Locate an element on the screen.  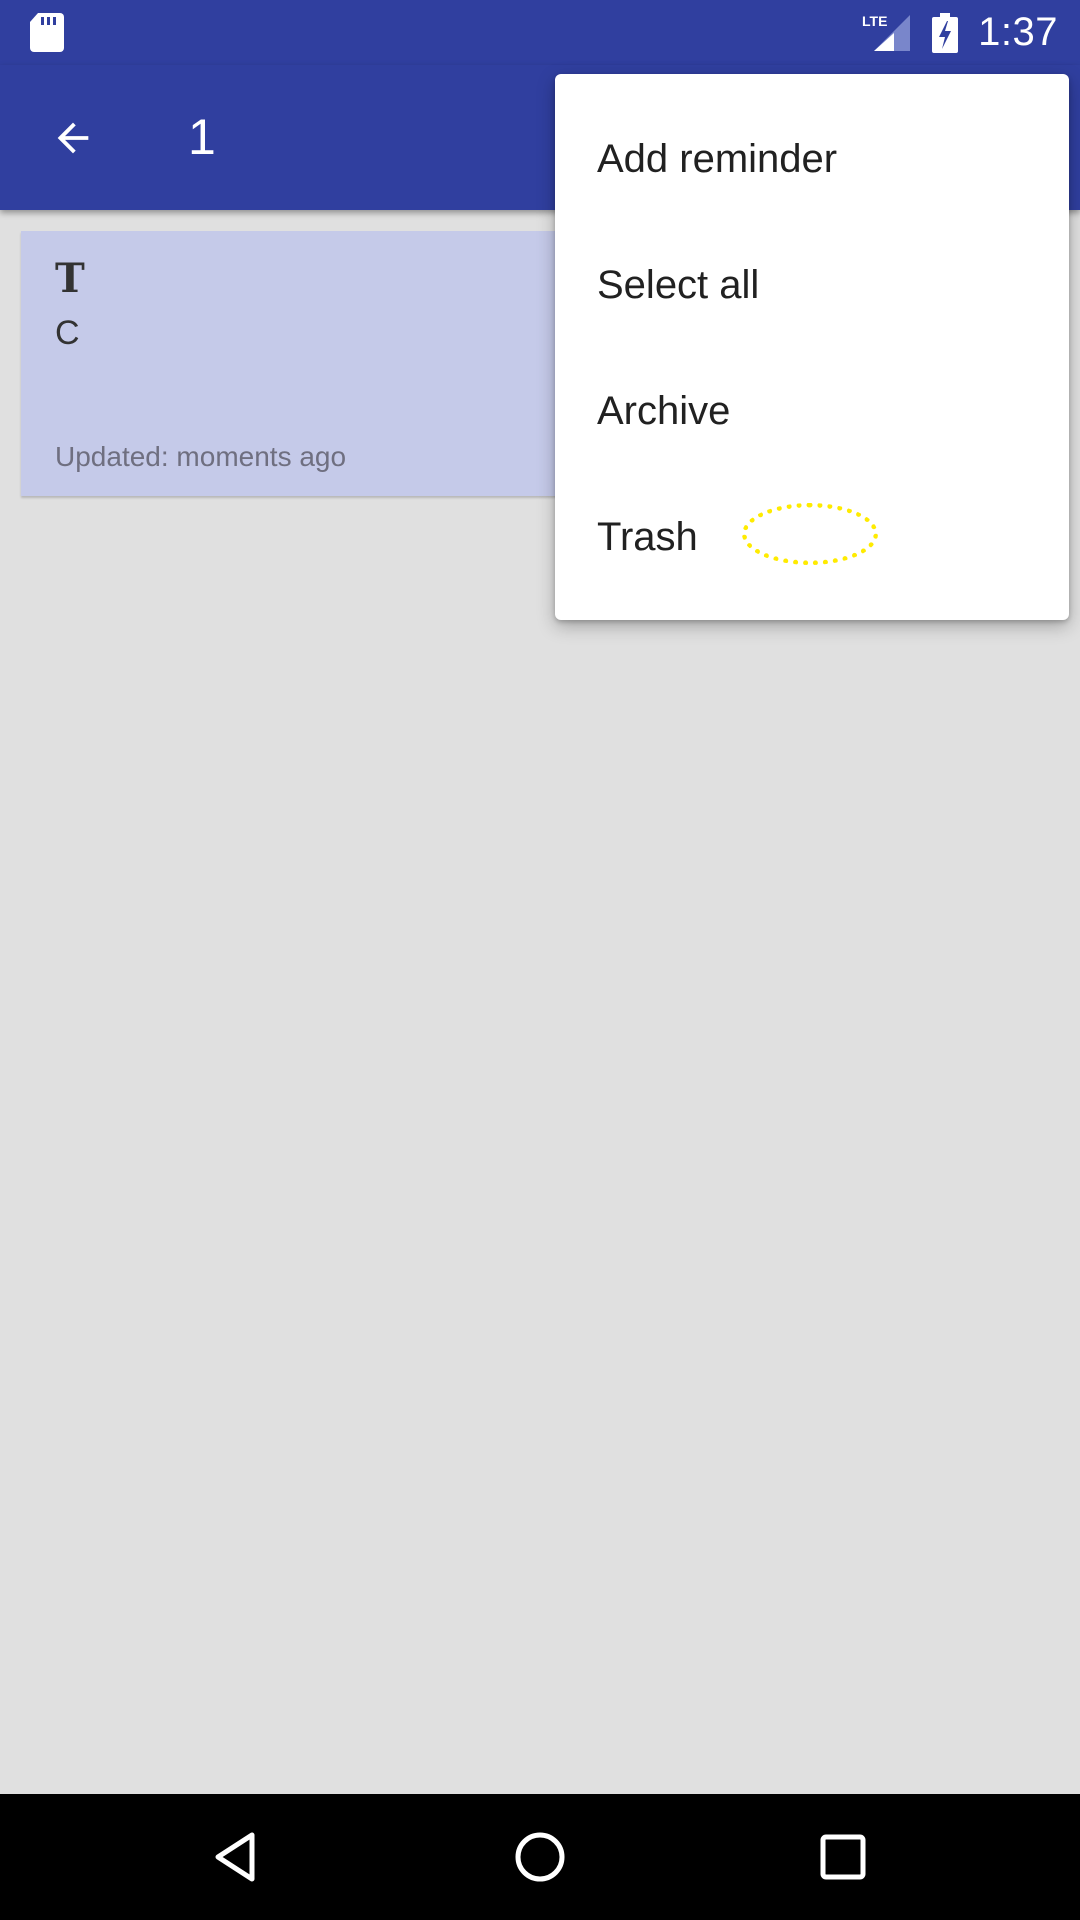
nav-home-icon is located at coordinates (540, 1857).